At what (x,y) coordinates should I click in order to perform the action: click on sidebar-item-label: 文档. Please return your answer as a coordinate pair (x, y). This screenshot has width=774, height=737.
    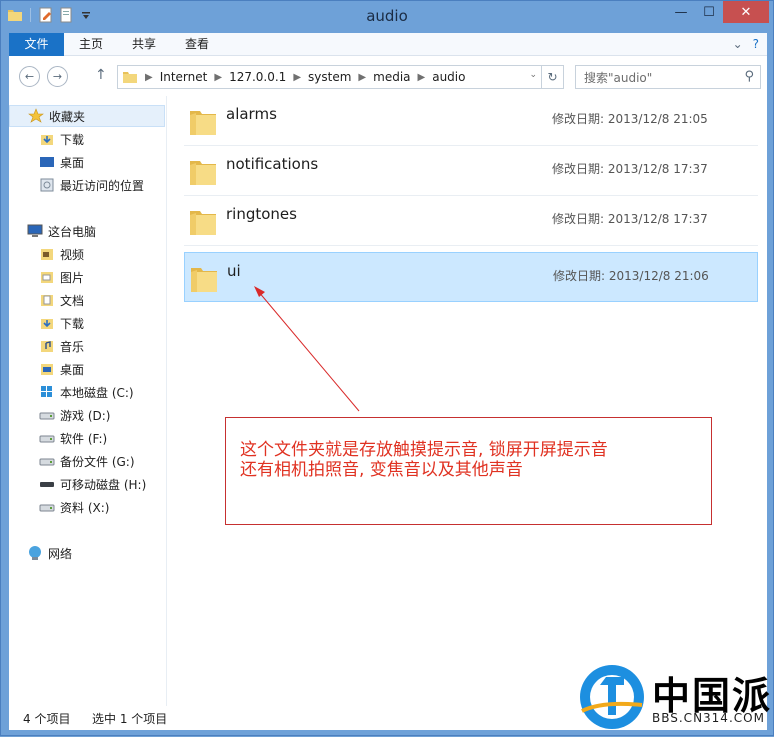
    Looking at the image, I should click on (72, 300).